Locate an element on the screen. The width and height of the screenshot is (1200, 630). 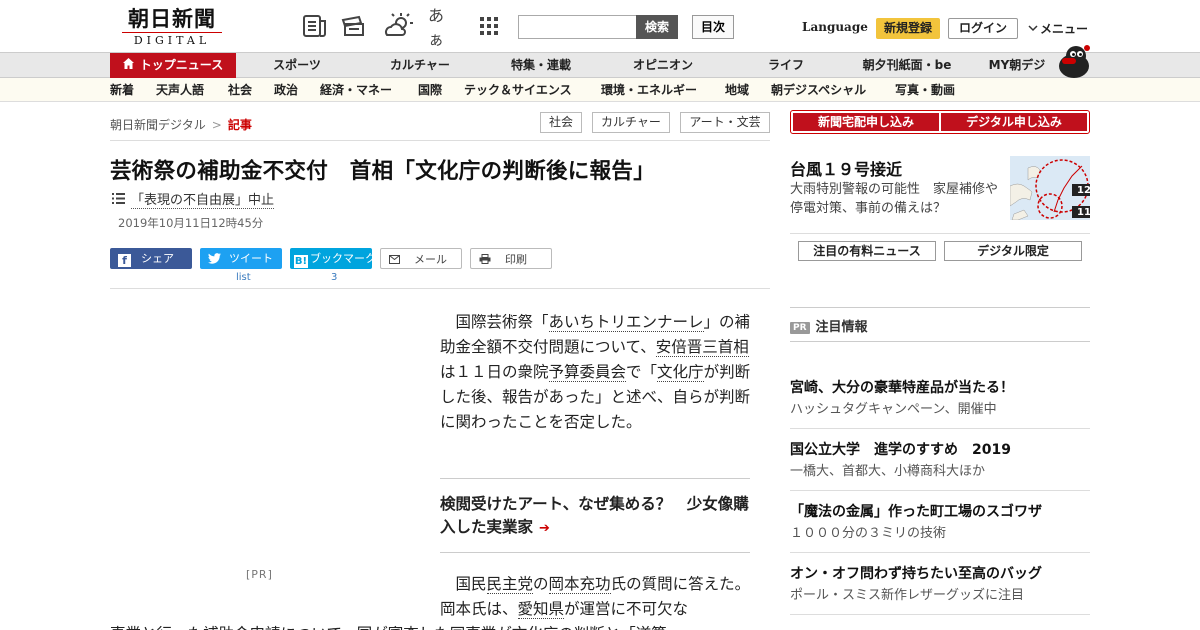
typhoon-description: 大雨特別警報の可能性 家屋補修や停電対策、事前の備えは？ is located at coordinates (898, 199).